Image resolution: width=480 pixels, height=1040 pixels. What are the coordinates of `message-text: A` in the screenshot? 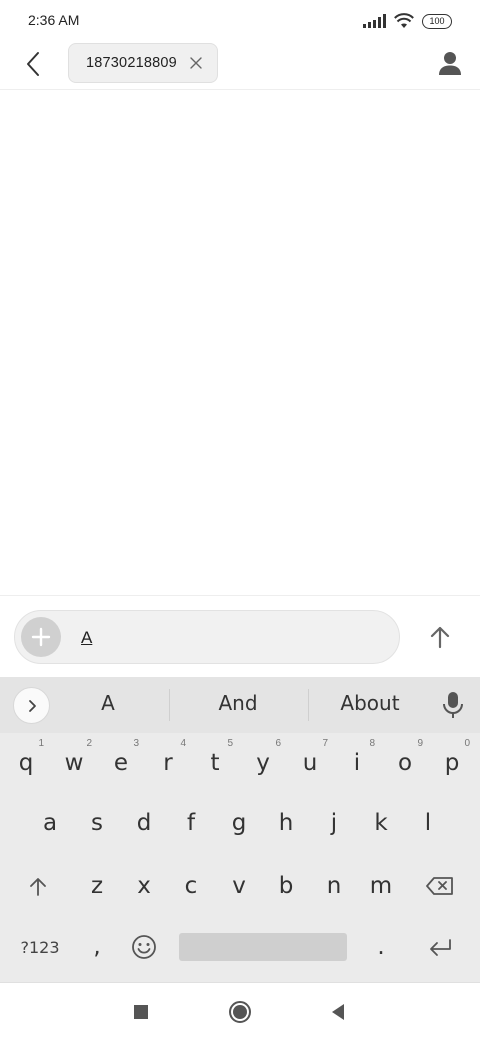 It's located at (87, 637).